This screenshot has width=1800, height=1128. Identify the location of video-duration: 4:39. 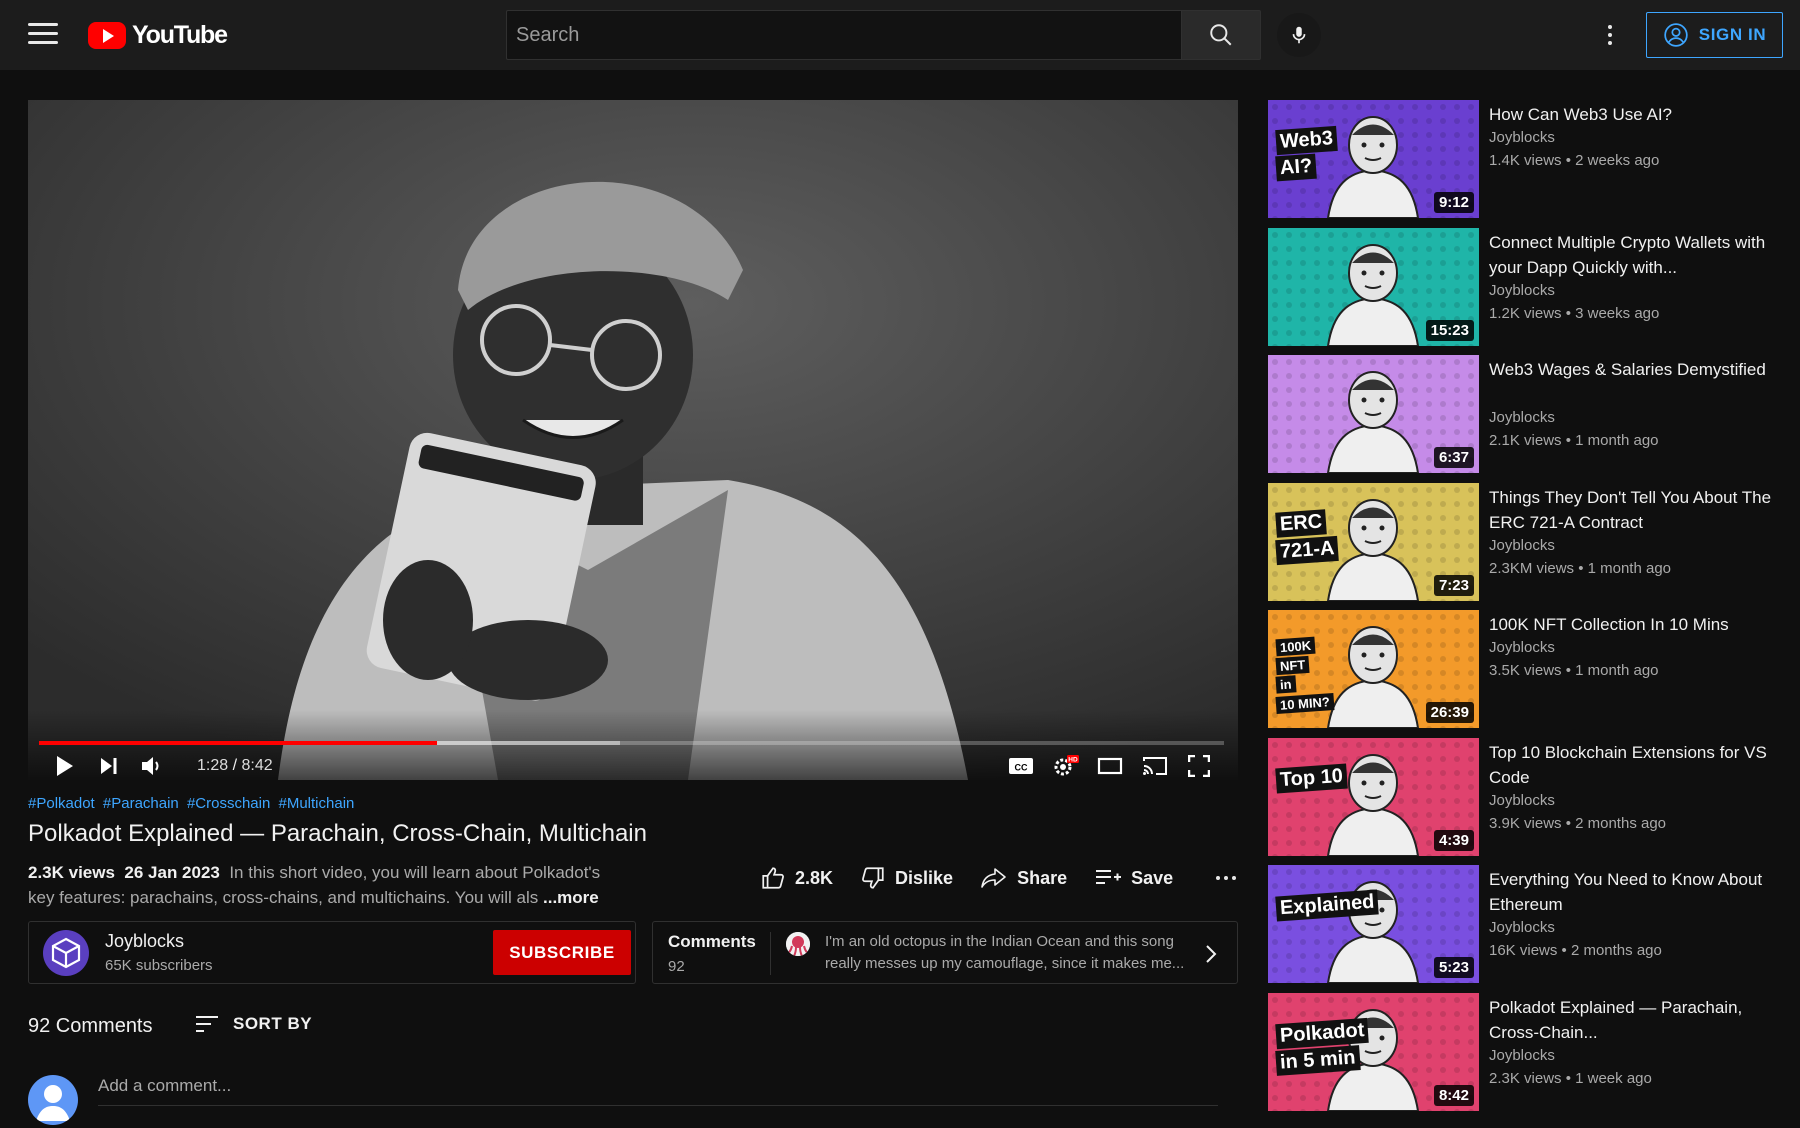
(1453, 840).